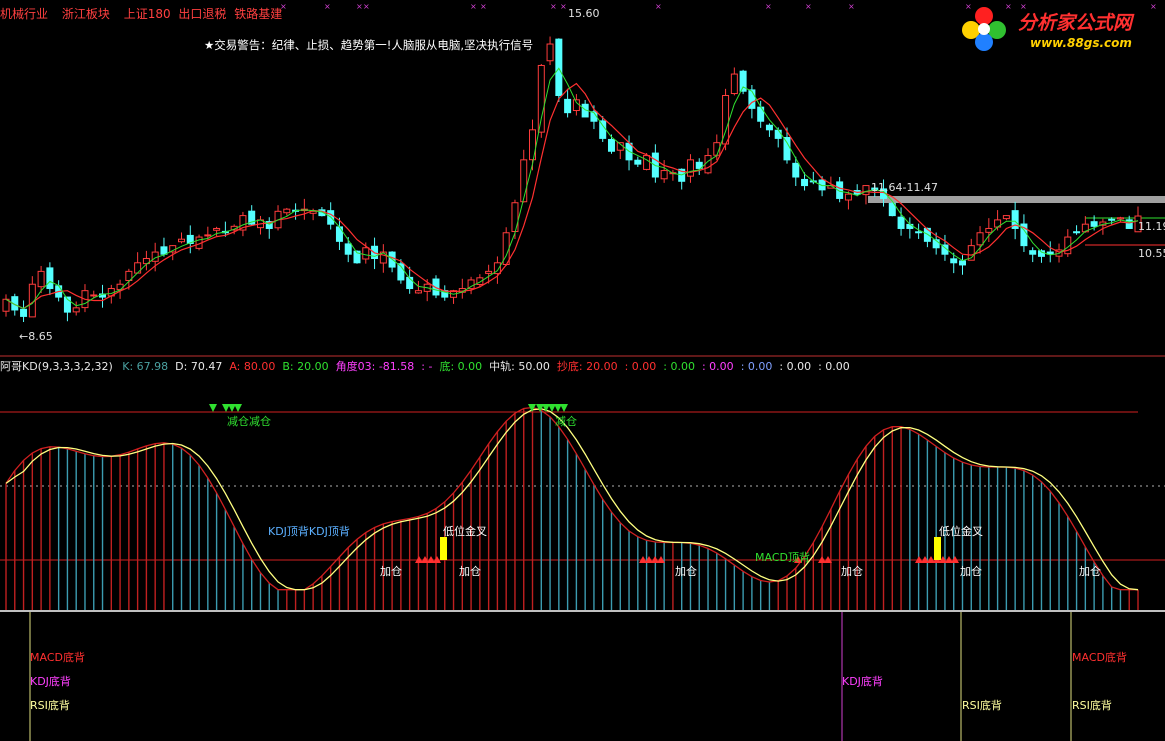 The image size is (1165, 741). I want to click on logo-url: www.88gs.com, so click(1081, 43).